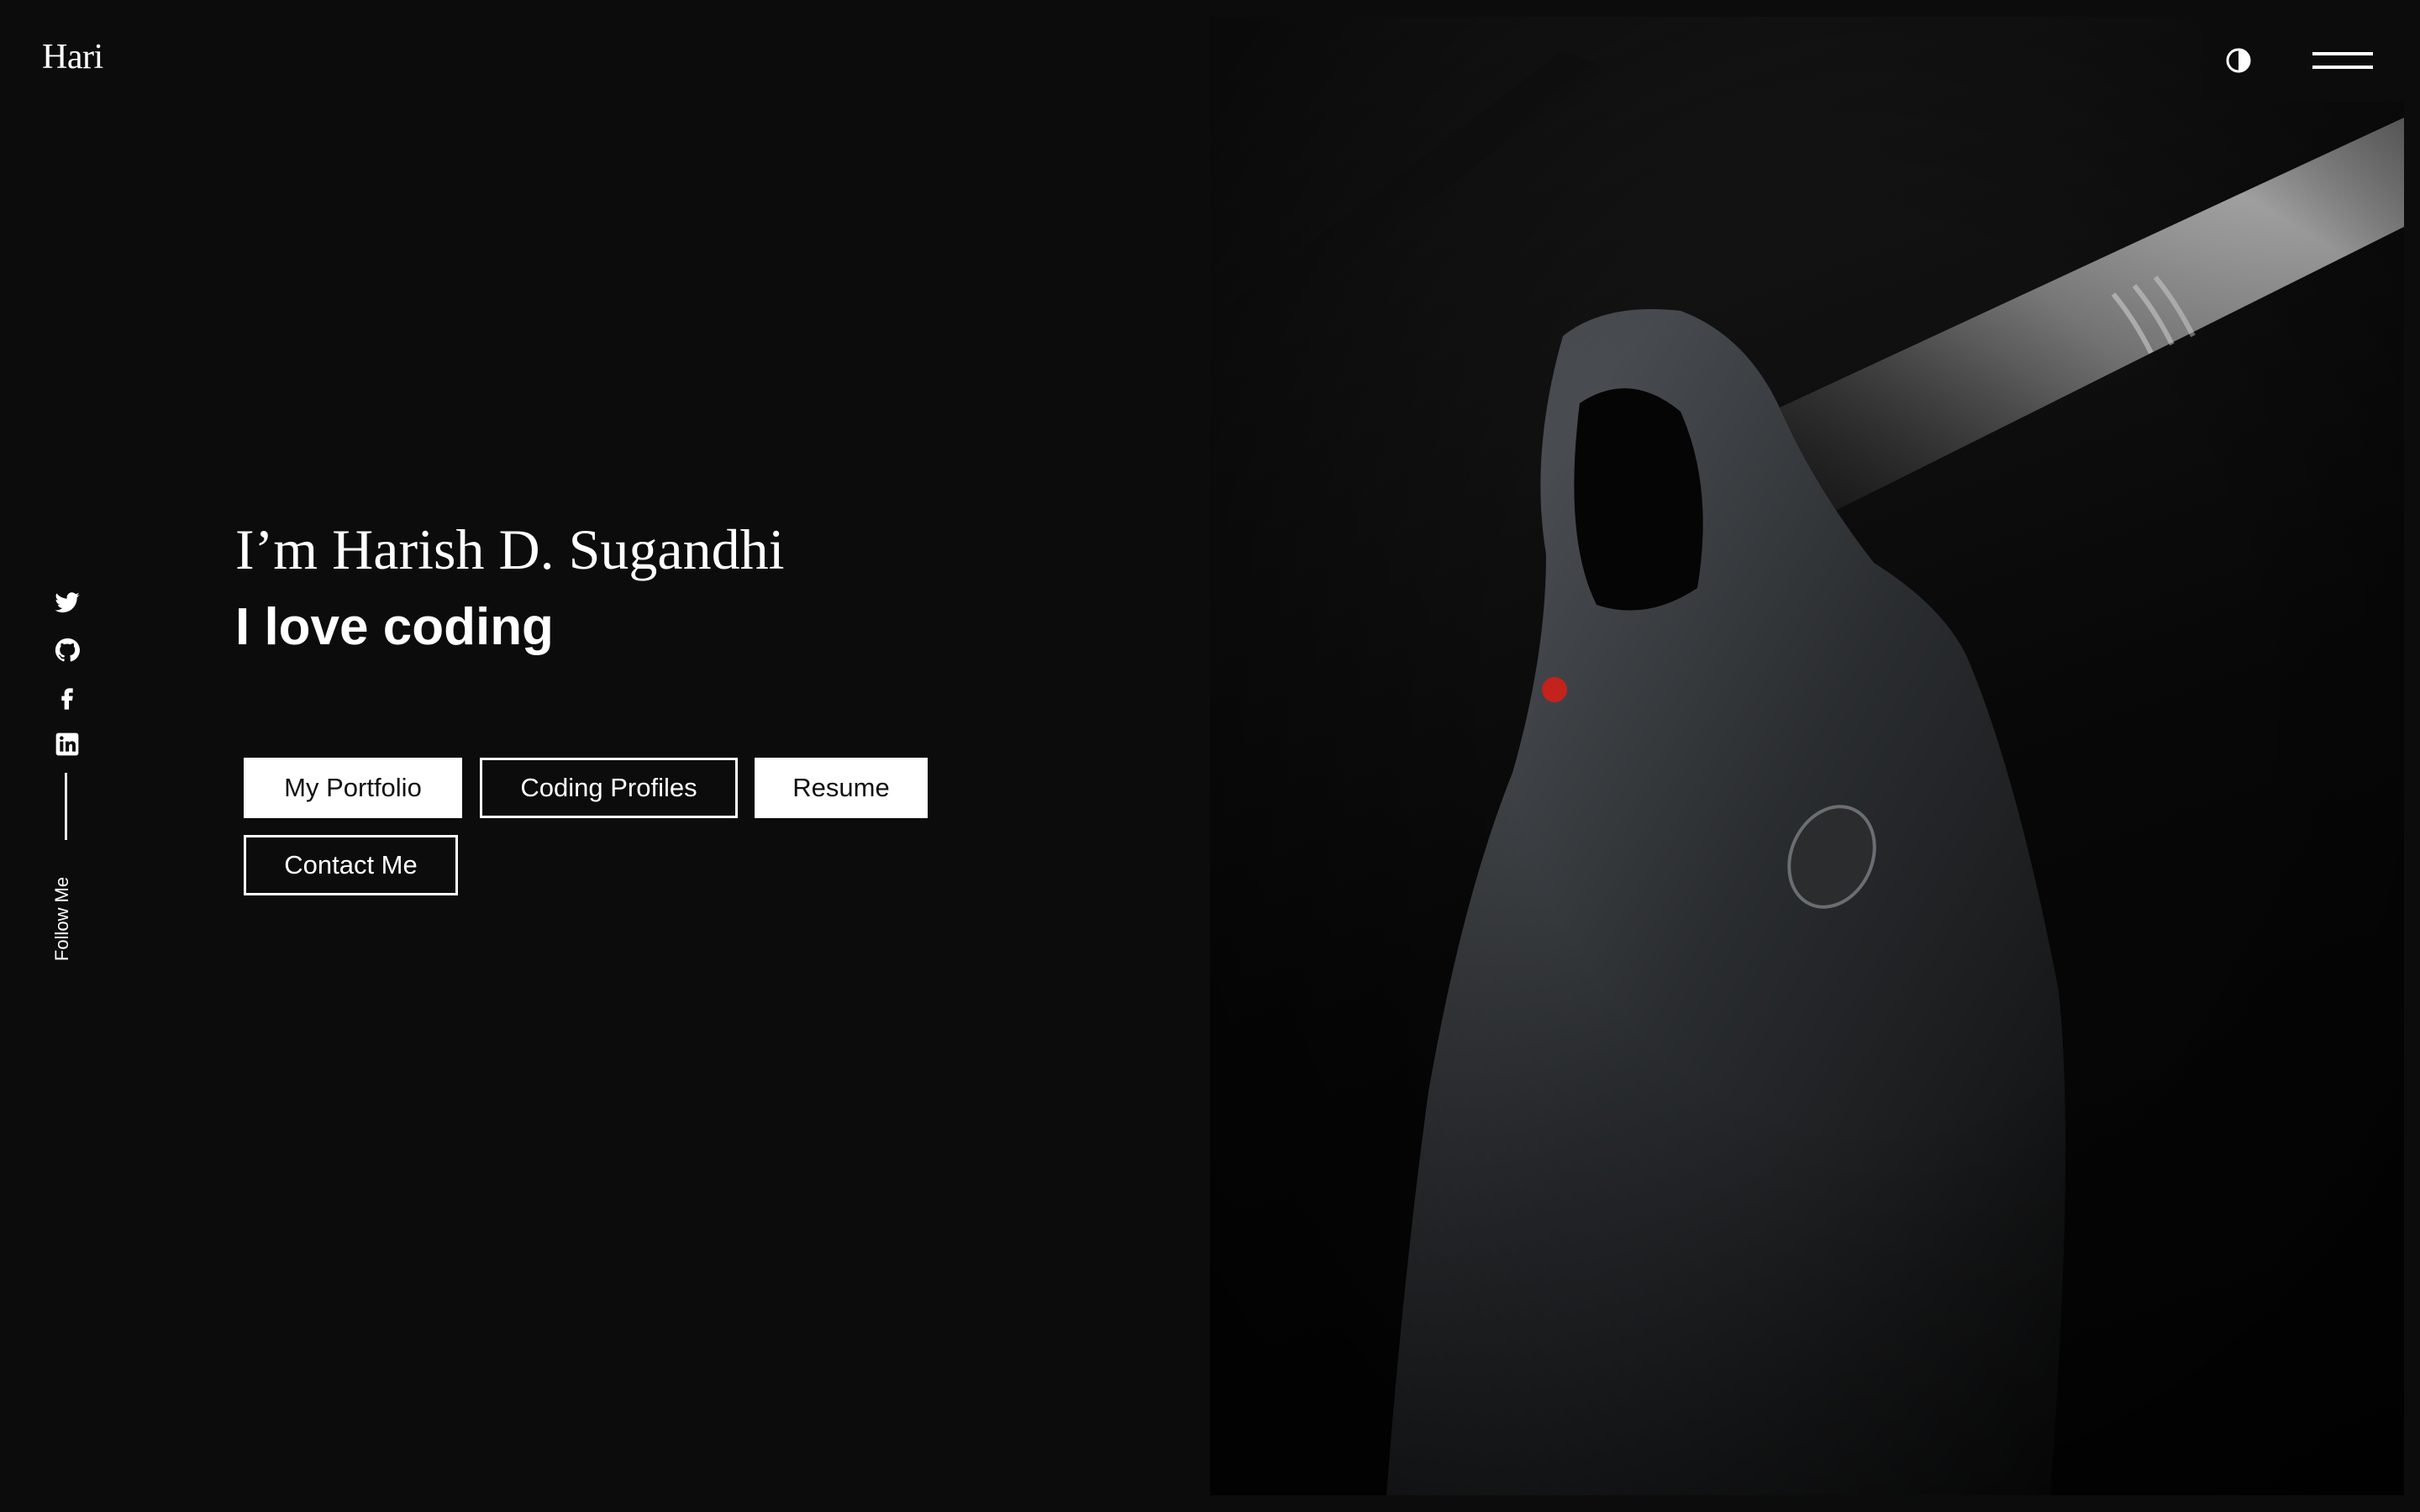  What do you see at coordinates (510, 549) in the screenshot?
I see `hero-headline: I’m Harish D. Sugandhi` at bounding box center [510, 549].